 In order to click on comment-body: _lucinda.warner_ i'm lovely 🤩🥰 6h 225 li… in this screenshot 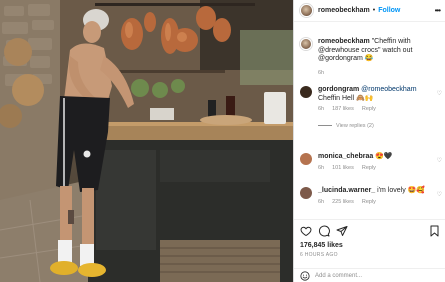, I will do `click(376, 196)`.